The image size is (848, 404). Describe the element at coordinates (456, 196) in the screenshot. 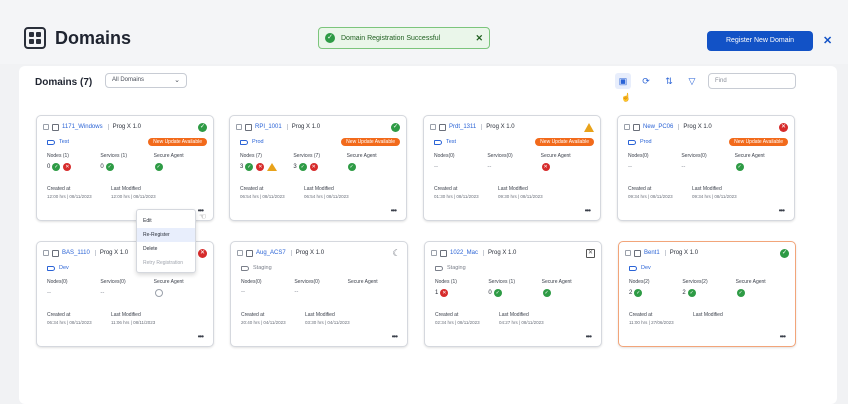

I see `created-at-value: 01:30 hrs | 08/11/2023` at that location.